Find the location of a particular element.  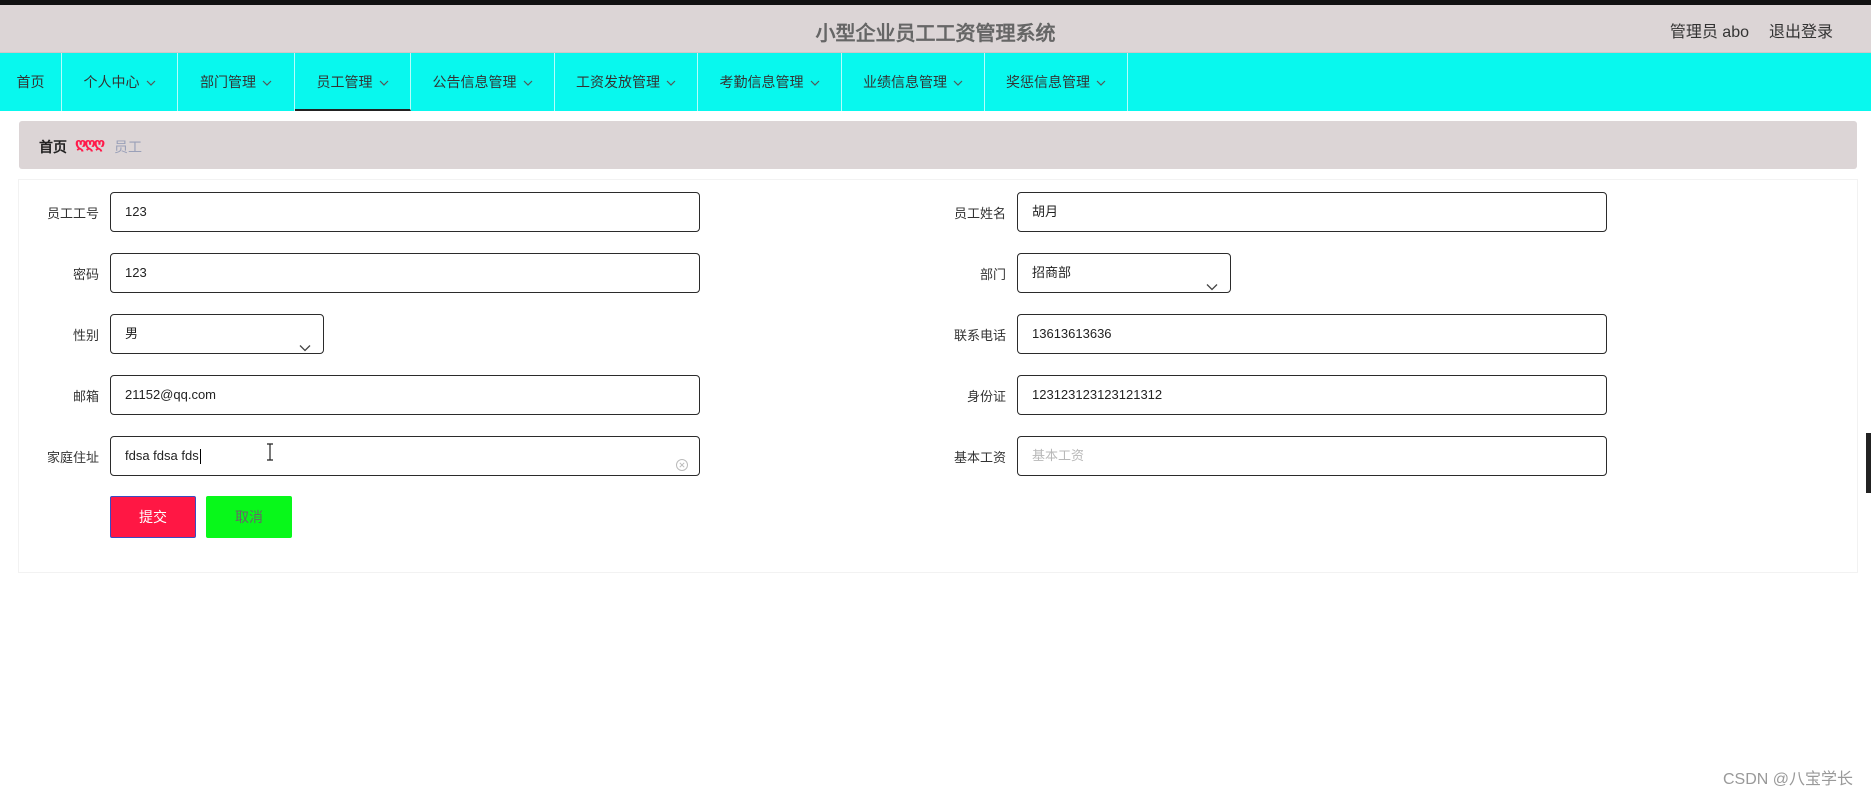

nav-item-attendance: 考勤信息管理 is located at coordinates (770, 82).